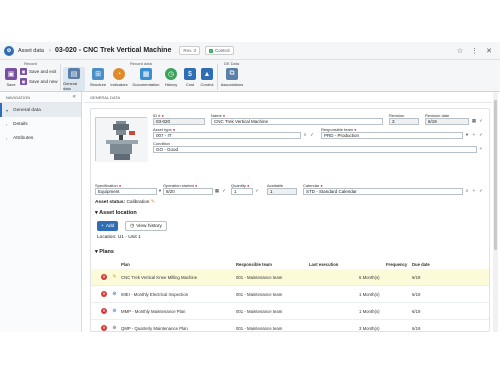 The height and width of the screenshot is (375, 500). Describe the element at coordinates (392, 135) in the screenshot. I see `responsible-team-field: PRD - Production` at that location.